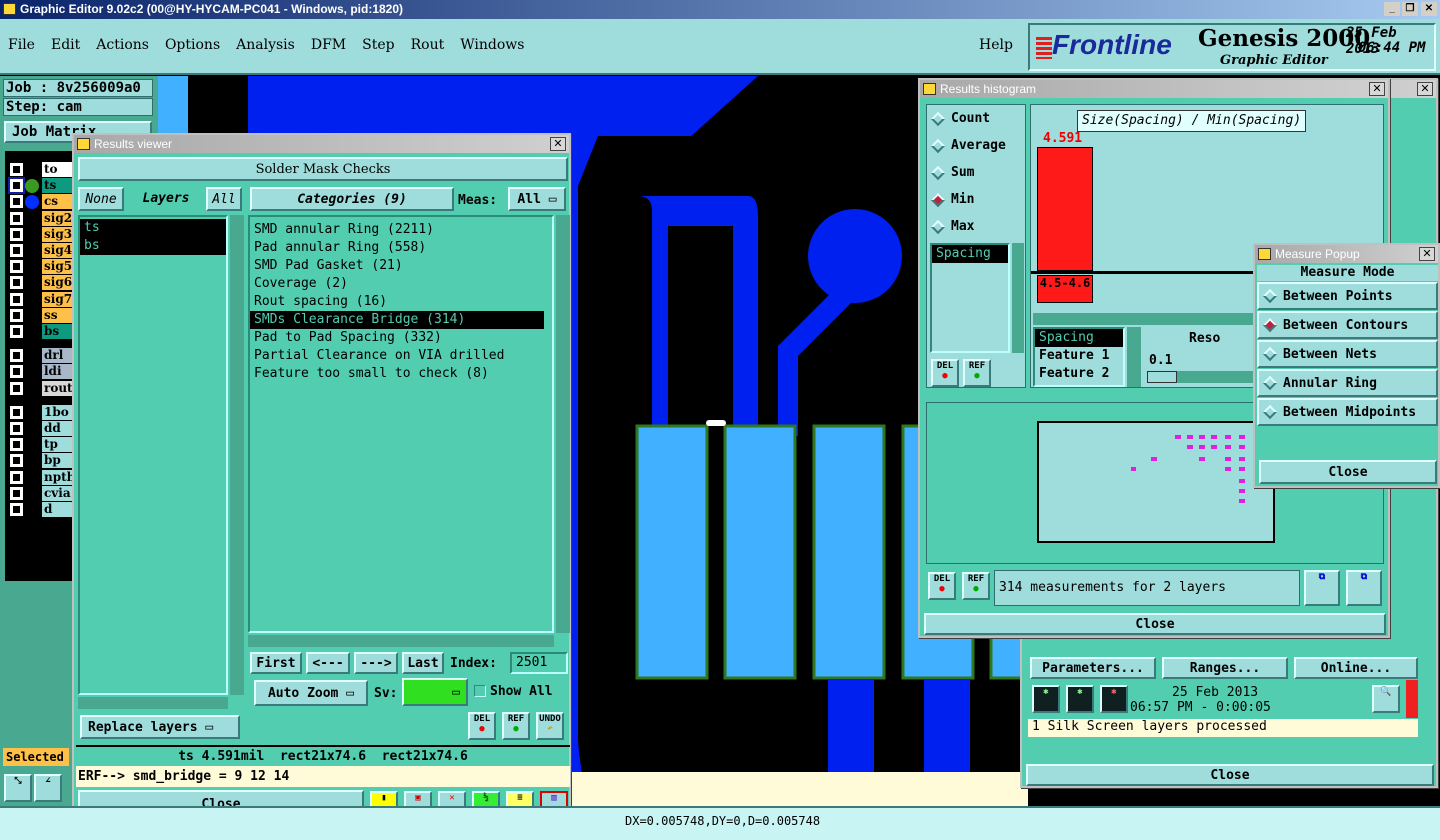 The height and width of the screenshot is (840, 1440). I want to click on layer-name: ldi, so click(59, 372).